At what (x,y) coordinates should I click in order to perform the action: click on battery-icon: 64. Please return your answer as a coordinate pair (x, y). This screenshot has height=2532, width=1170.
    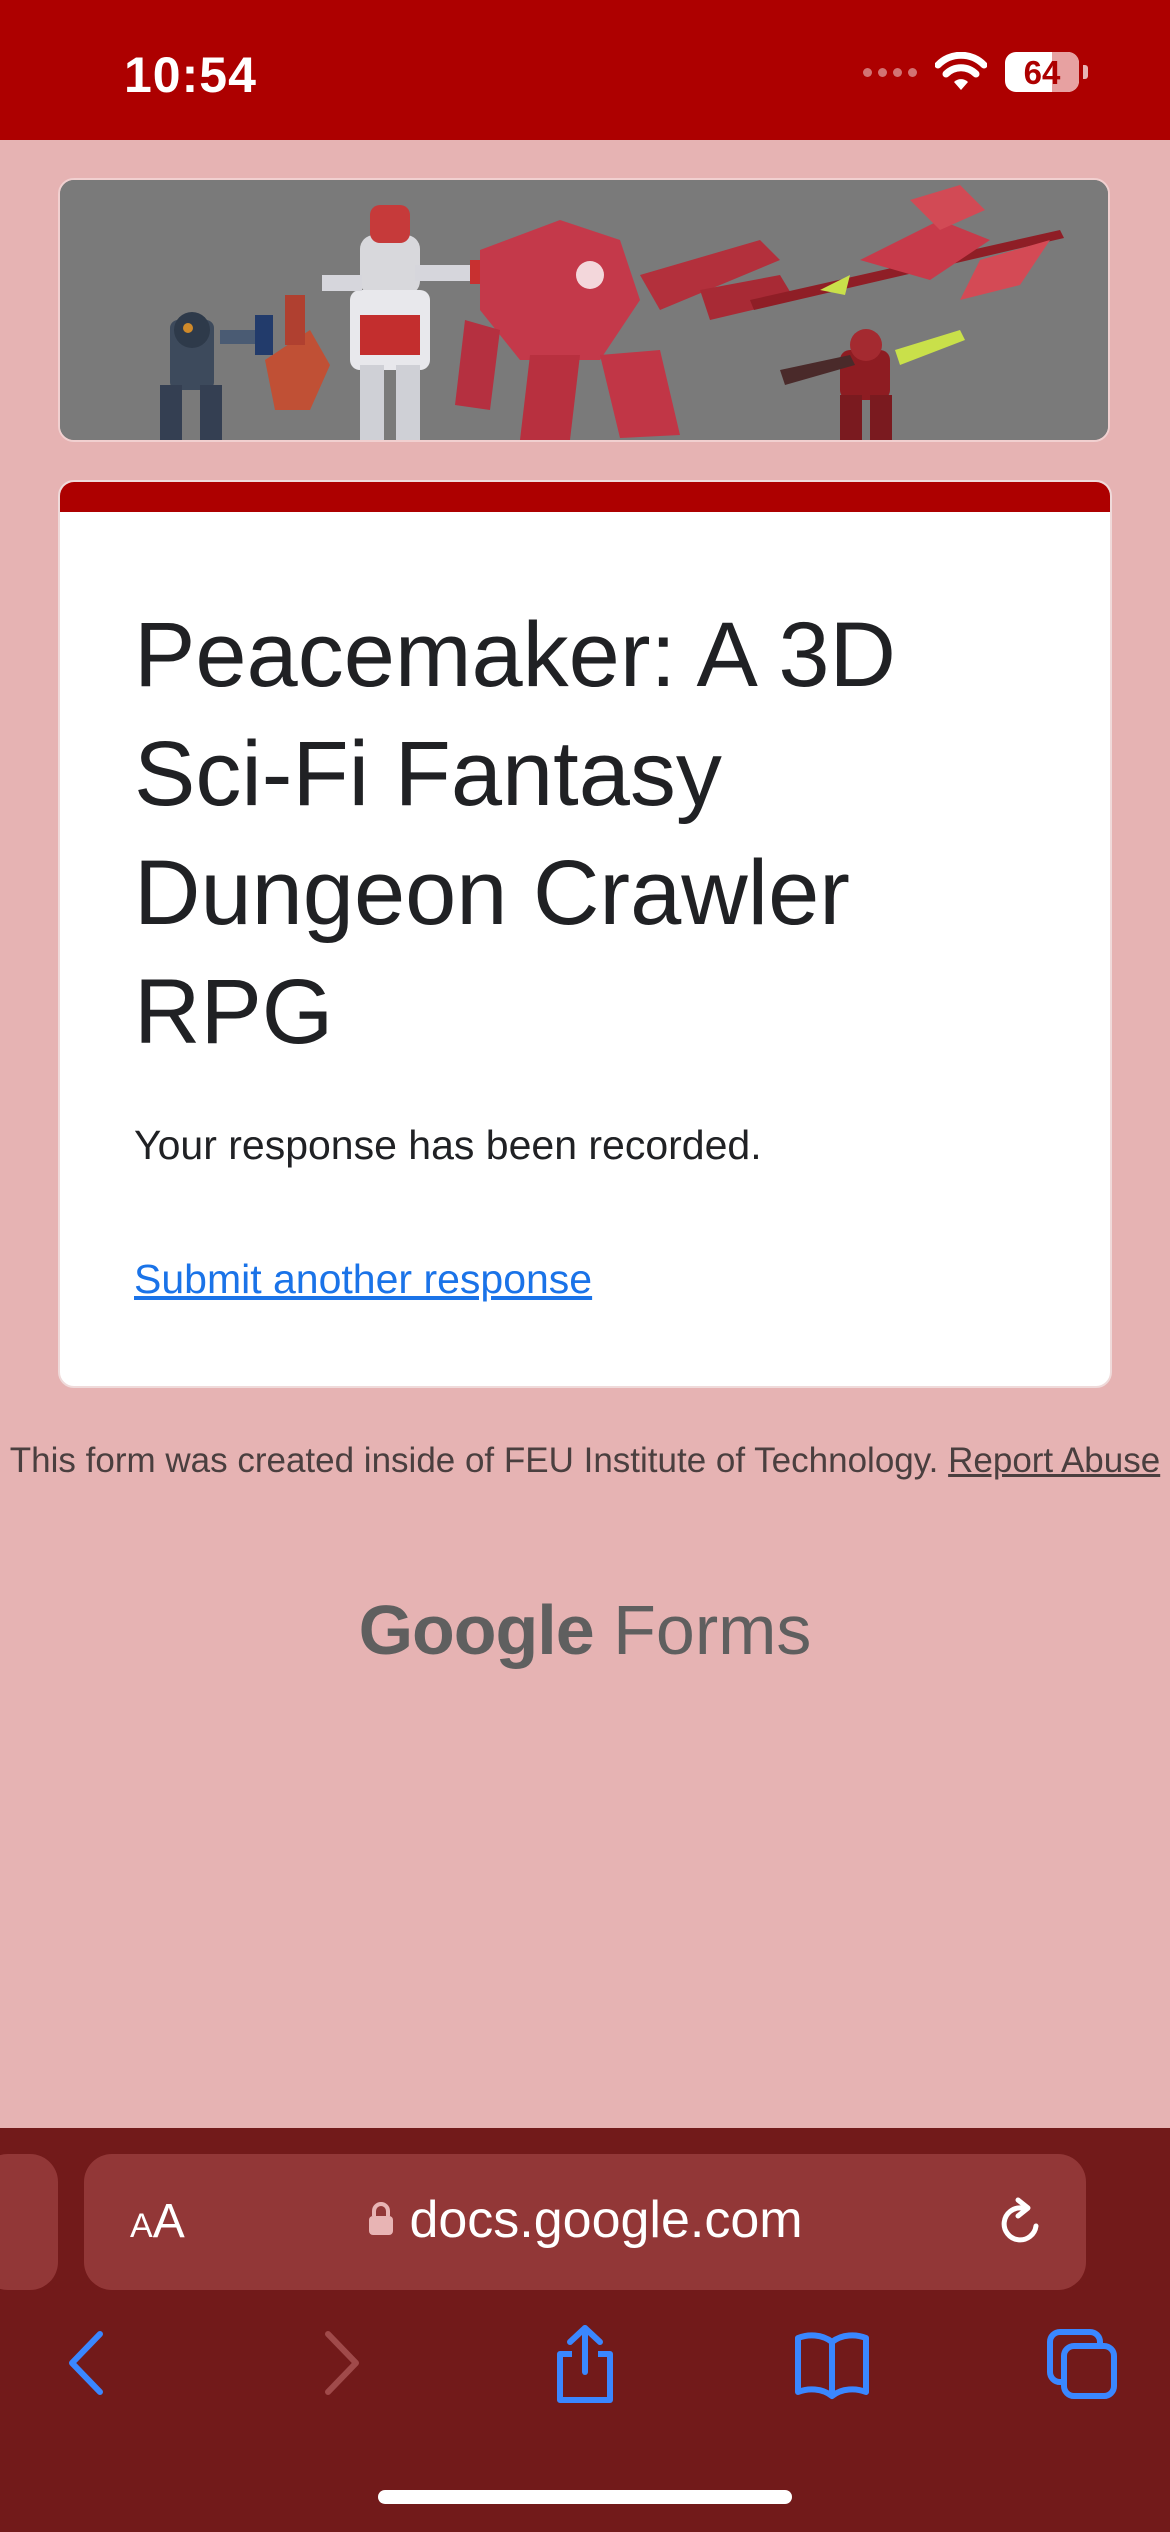
    Looking at the image, I should click on (1042, 72).